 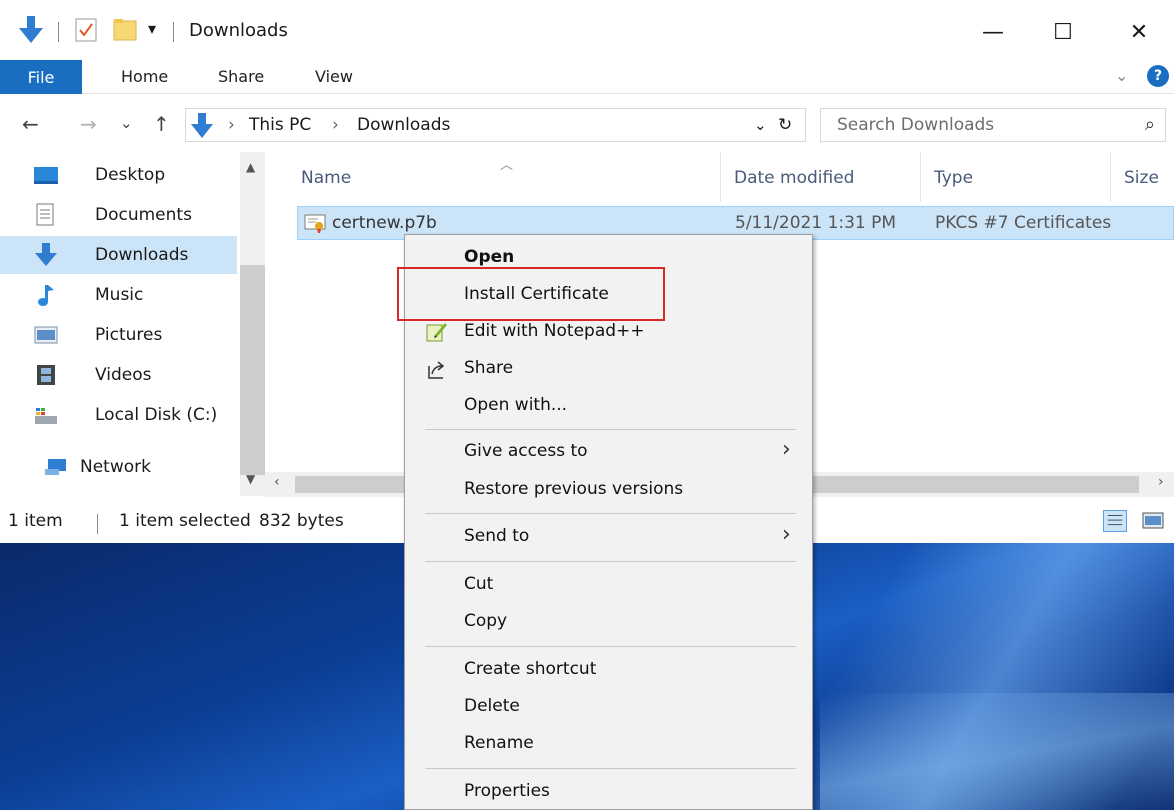 What do you see at coordinates (46, 416) in the screenshot?
I see `local-disk-icon` at bounding box center [46, 416].